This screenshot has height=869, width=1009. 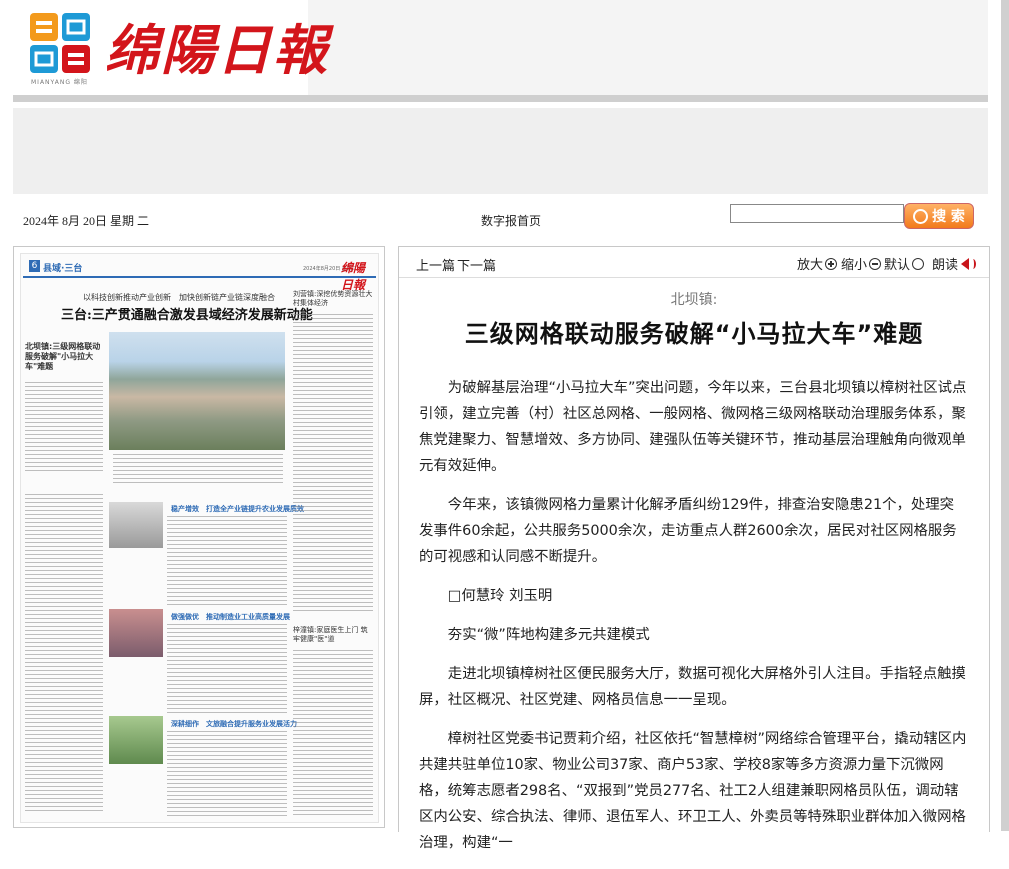 What do you see at coordinates (511, 220) in the screenshot?
I see `digital-edition-home-link: 数字报首页` at bounding box center [511, 220].